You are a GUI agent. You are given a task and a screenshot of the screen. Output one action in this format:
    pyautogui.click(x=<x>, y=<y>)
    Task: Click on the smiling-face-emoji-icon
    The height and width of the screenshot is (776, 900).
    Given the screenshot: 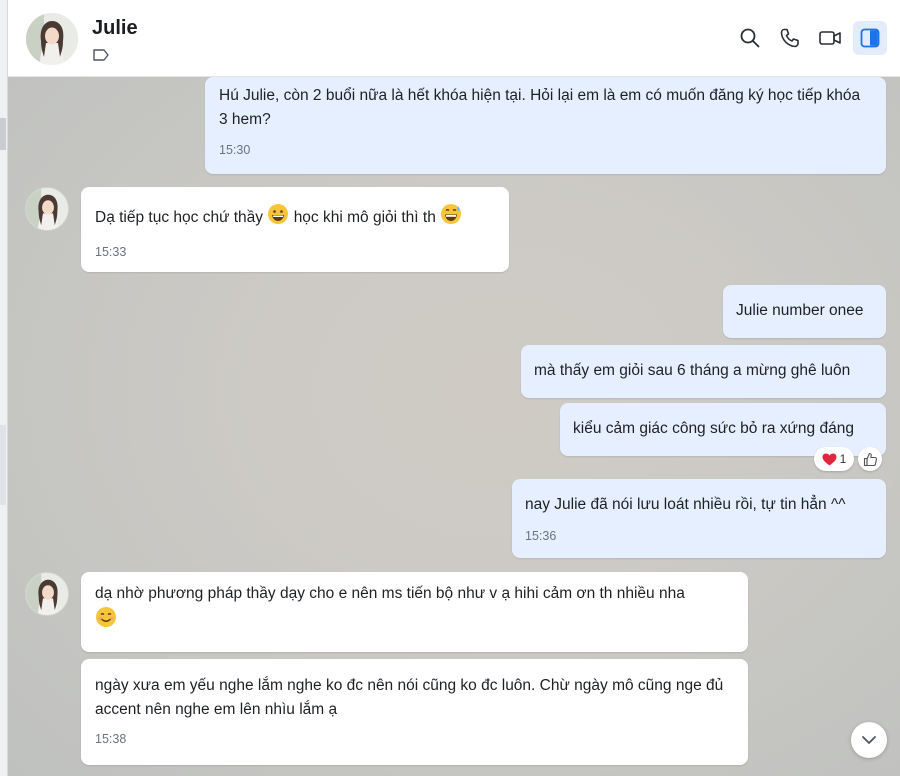 What is the action you would take?
    pyautogui.click(x=106, y=621)
    